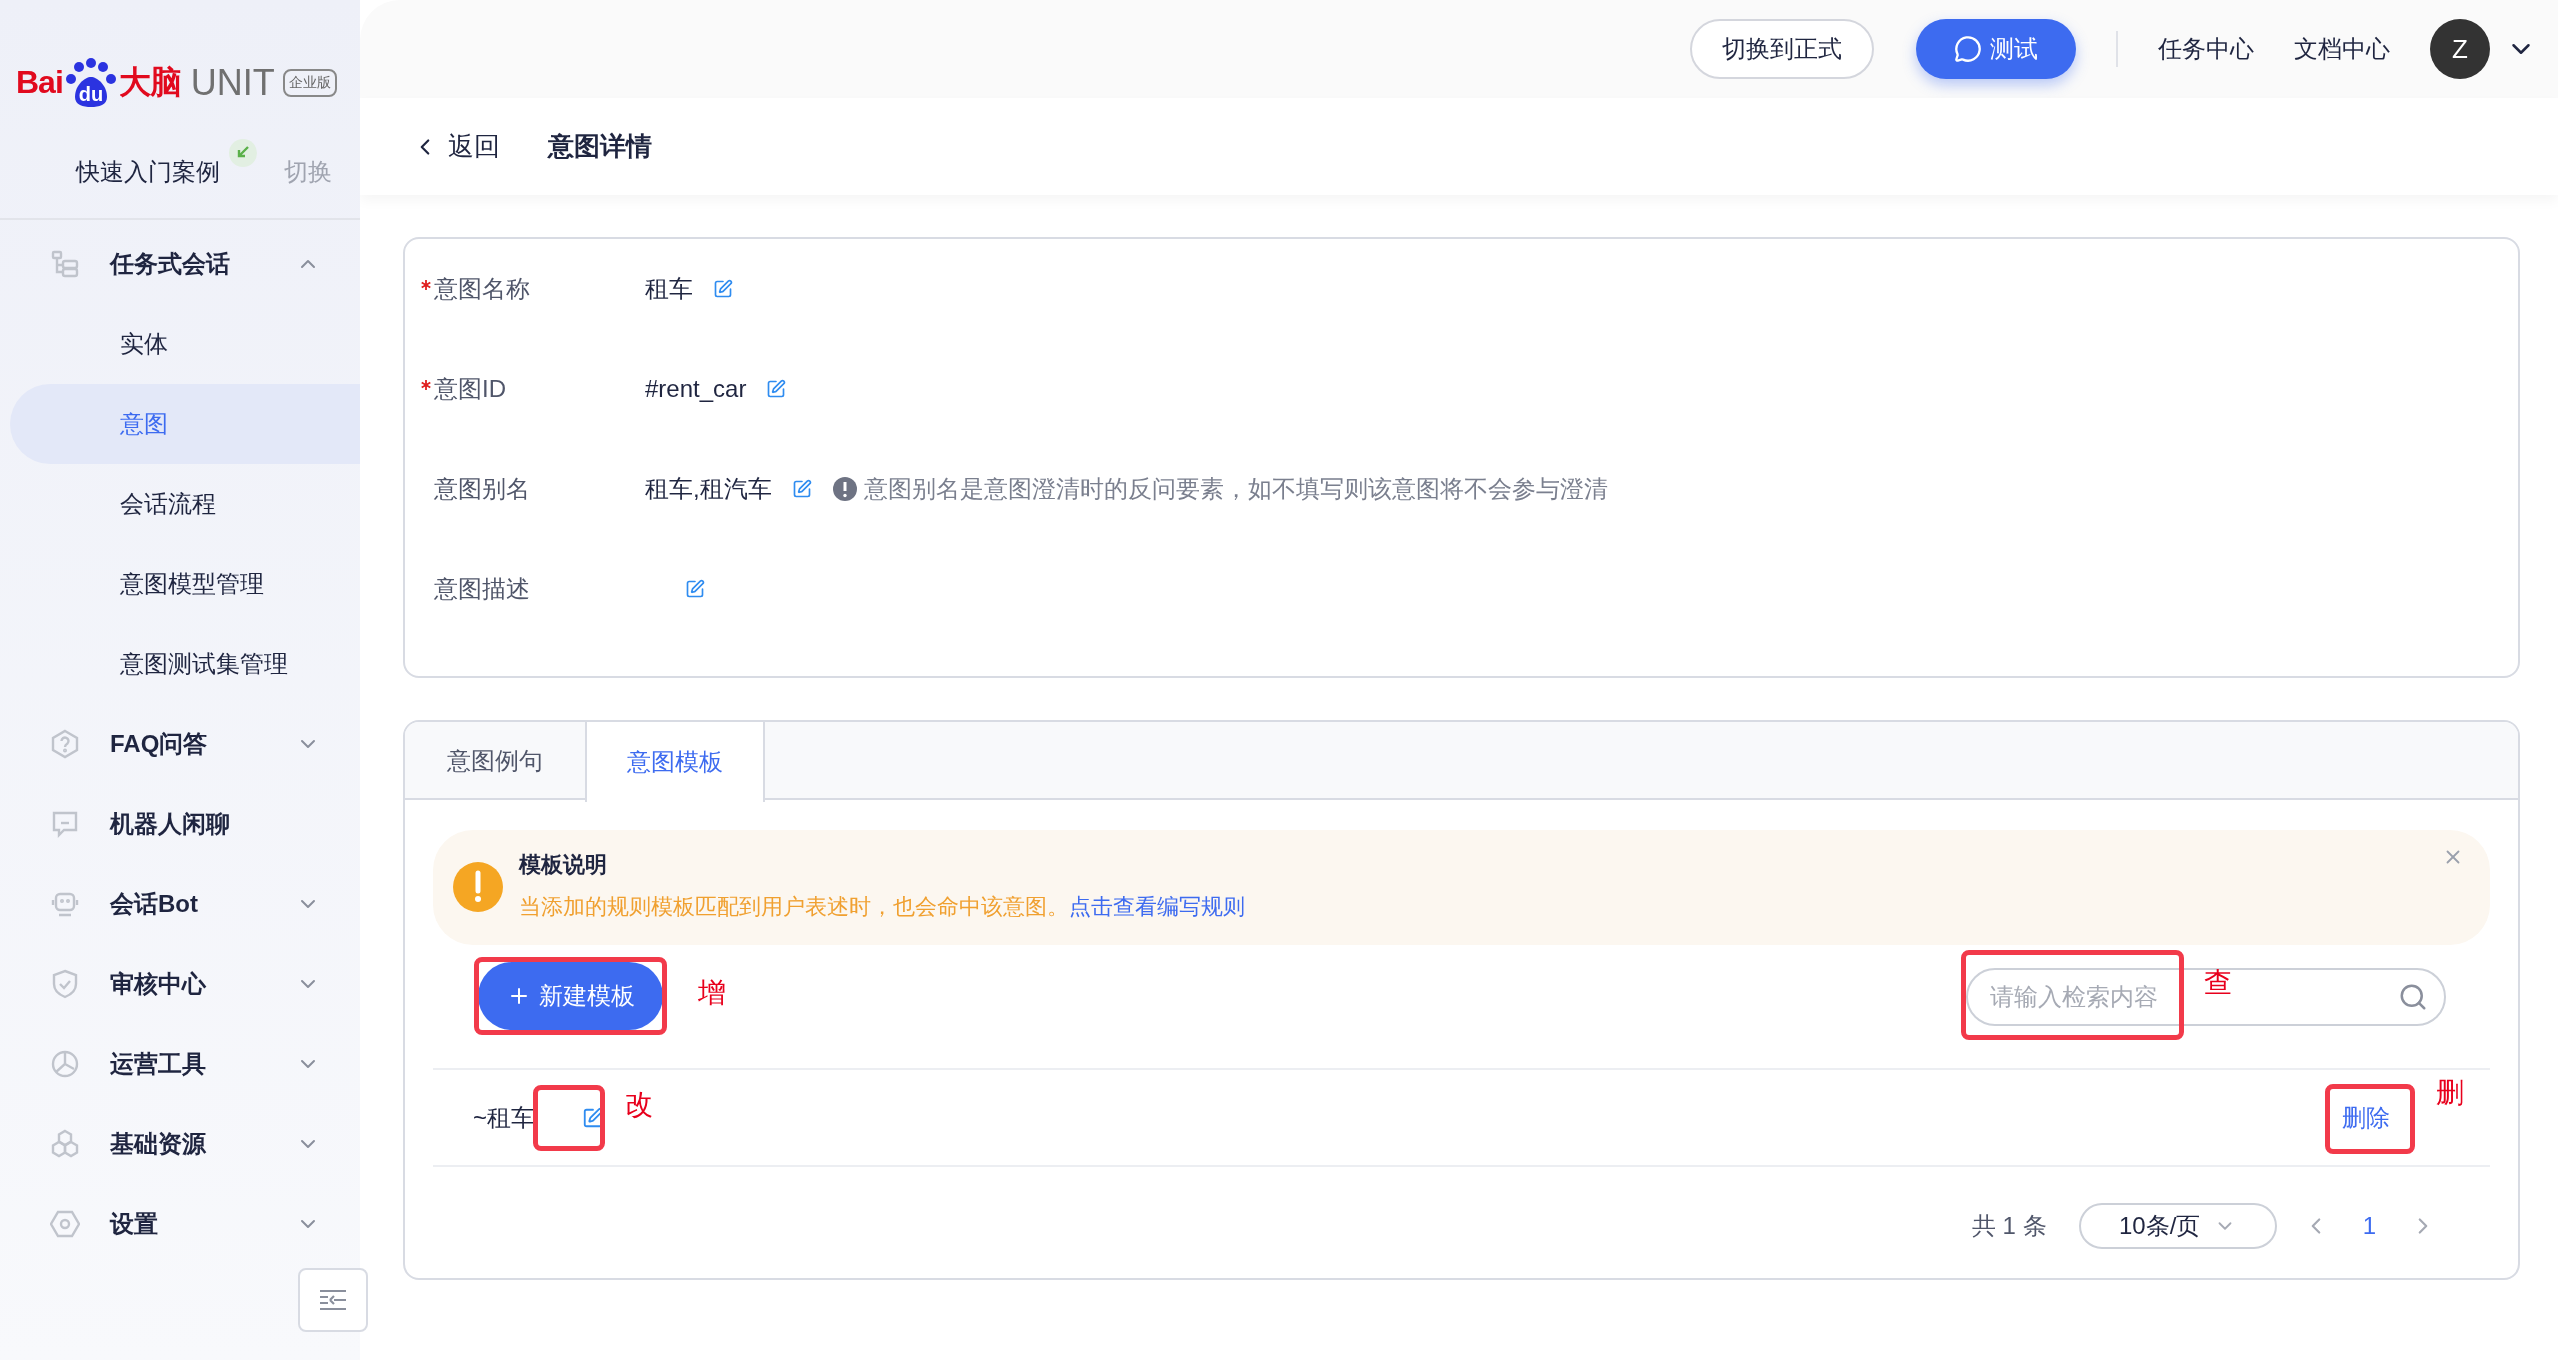  Describe the element at coordinates (2218, 983) in the screenshot. I see `annotation-label: 查` at that location.